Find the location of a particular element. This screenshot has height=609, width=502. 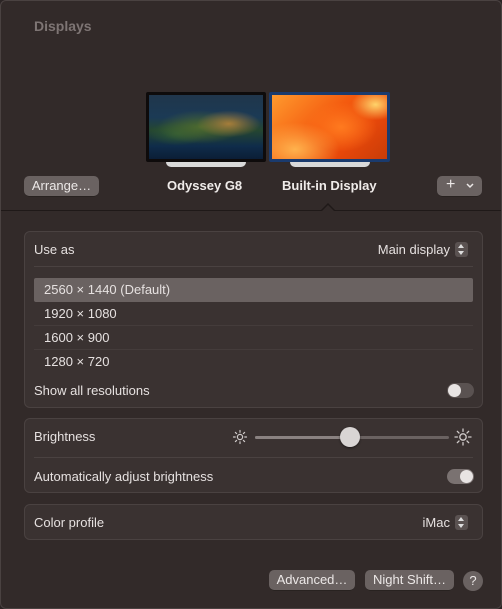

brightness-label: Brightness is located at coordinates (65, 436).